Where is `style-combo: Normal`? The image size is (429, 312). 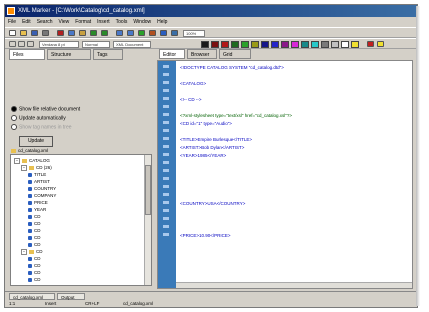 style-combo: Normal is located at coordinates (96, 44).